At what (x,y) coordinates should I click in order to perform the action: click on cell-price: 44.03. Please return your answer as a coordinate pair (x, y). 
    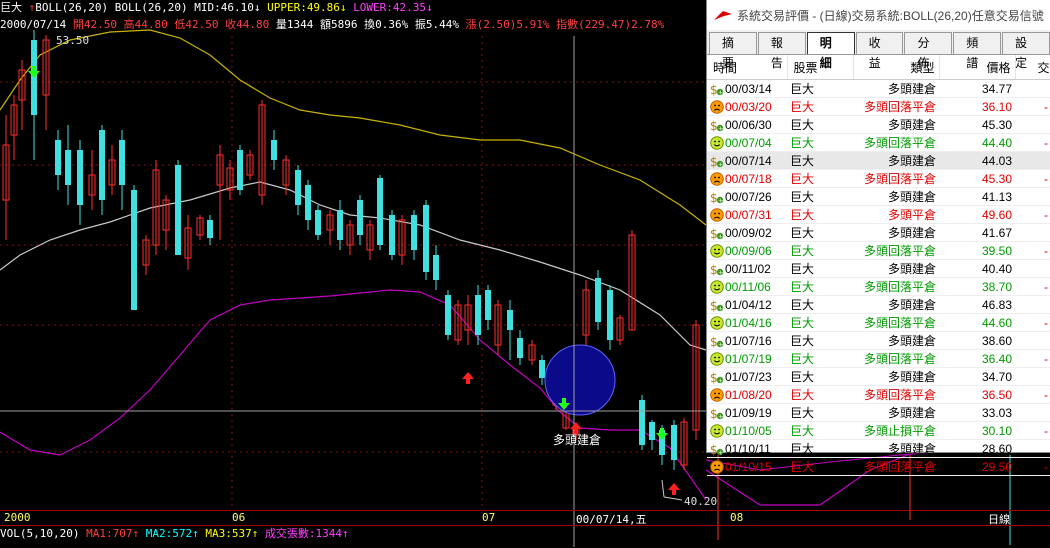
    Looking at the image, I should click on (977, 160).